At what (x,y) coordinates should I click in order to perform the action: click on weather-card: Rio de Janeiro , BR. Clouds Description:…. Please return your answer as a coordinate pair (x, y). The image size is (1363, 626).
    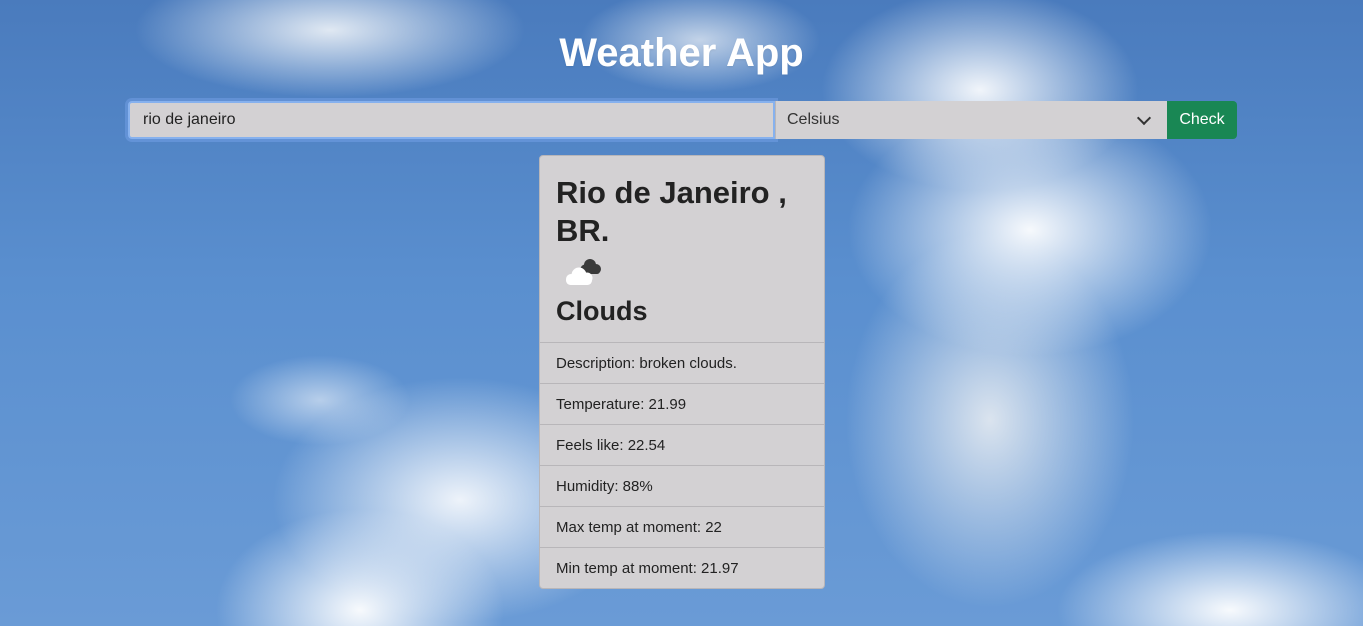
    Looking at the image, I should click on (682, 372).